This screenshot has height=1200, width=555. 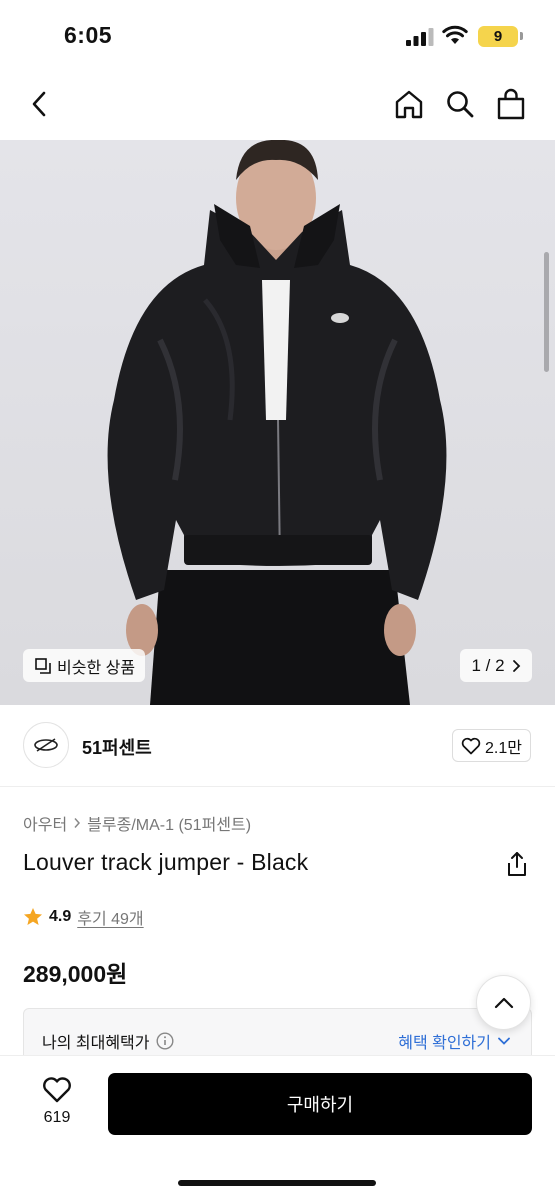 What do you see at coordinates (503, 748) in the screenshot?
I see `brand-like-count: 2.1만` at bounding box center [503, 748].